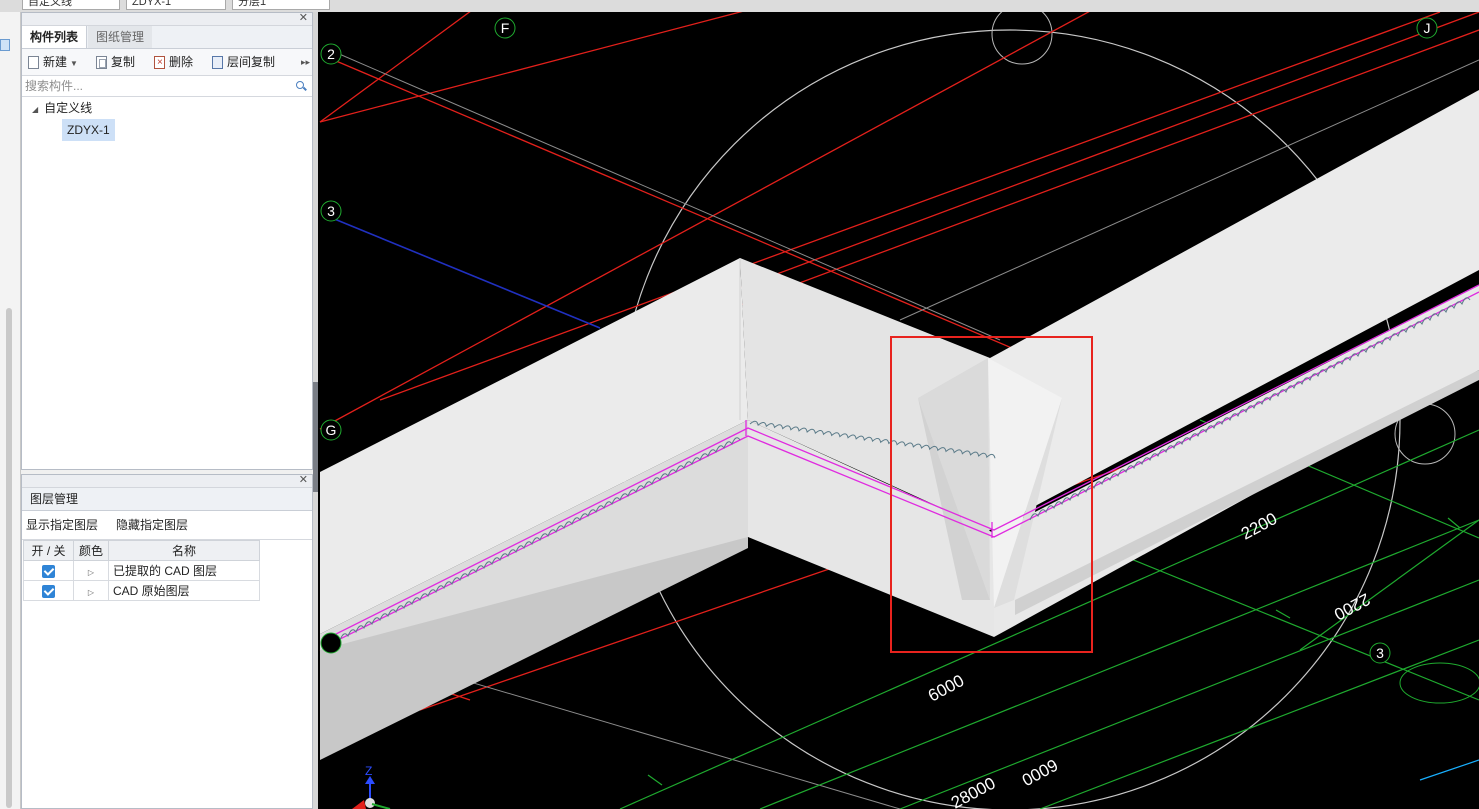 This screenshot has width=1479, height=809. What do you see at coordinates (62, 108) in the screenshot?
I see `tree-node-custom-line: ◢ 自定义线` at bounding box center [62, 108].